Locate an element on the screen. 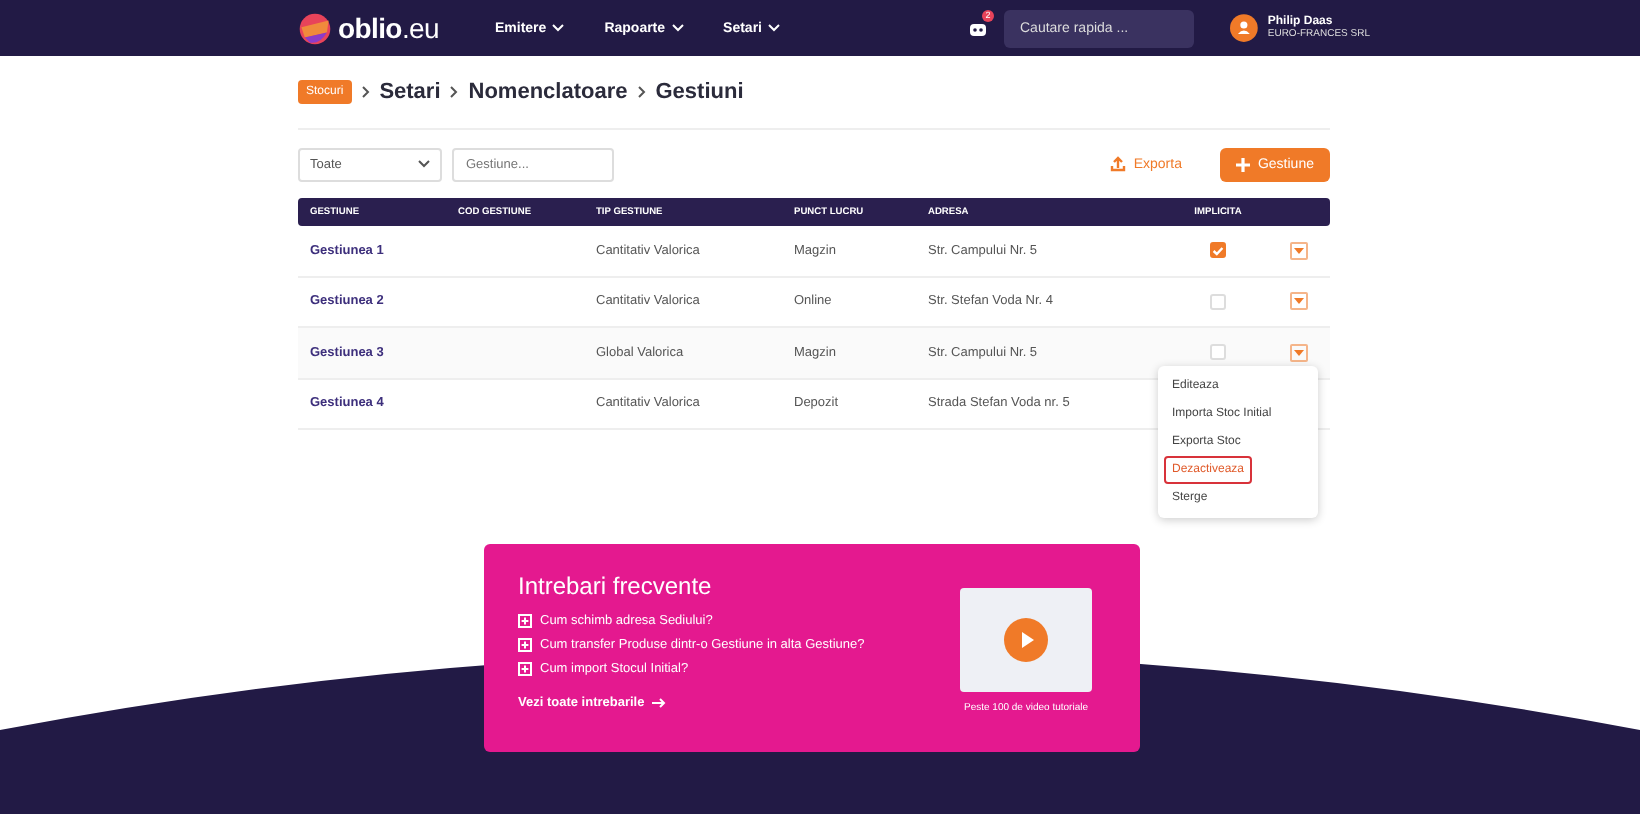 The width and height of the screenshot is (1640, 814). video-thumbnail is located at coordinates (1026, 640).